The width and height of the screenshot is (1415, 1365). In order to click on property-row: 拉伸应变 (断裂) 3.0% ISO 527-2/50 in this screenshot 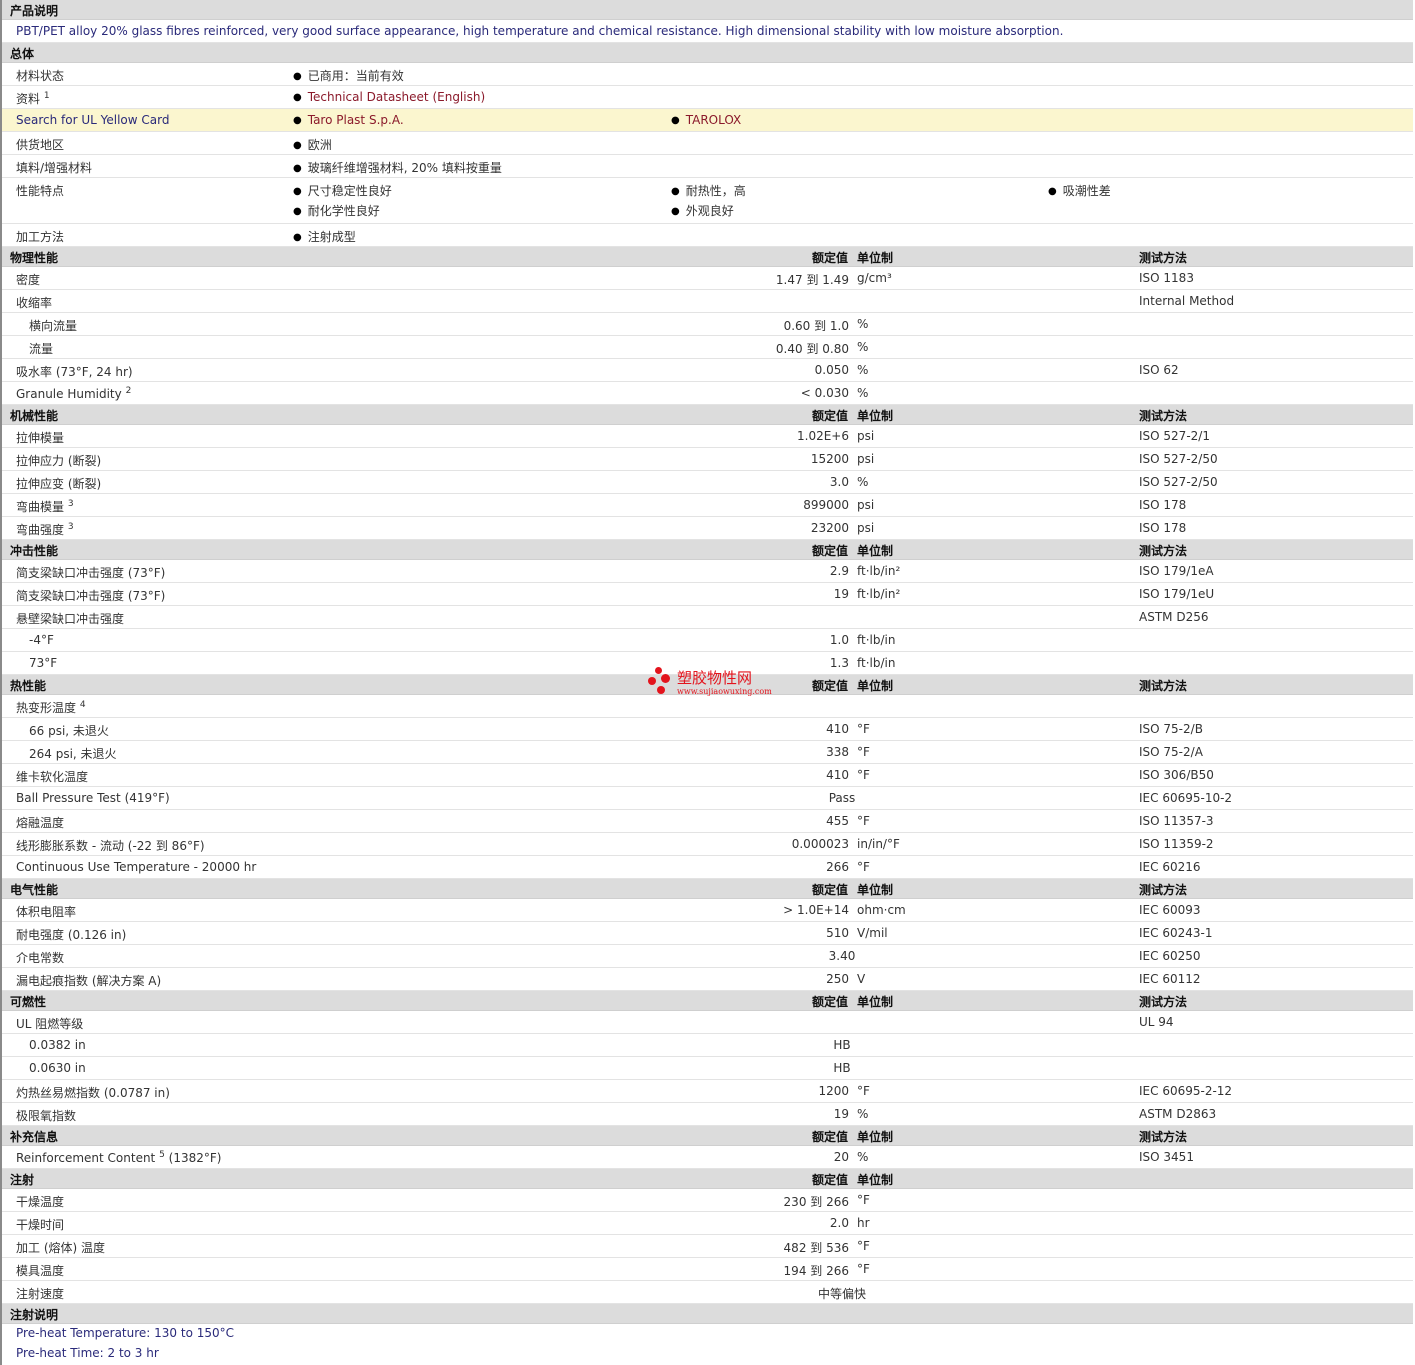, I will do `click(707, 482)`.